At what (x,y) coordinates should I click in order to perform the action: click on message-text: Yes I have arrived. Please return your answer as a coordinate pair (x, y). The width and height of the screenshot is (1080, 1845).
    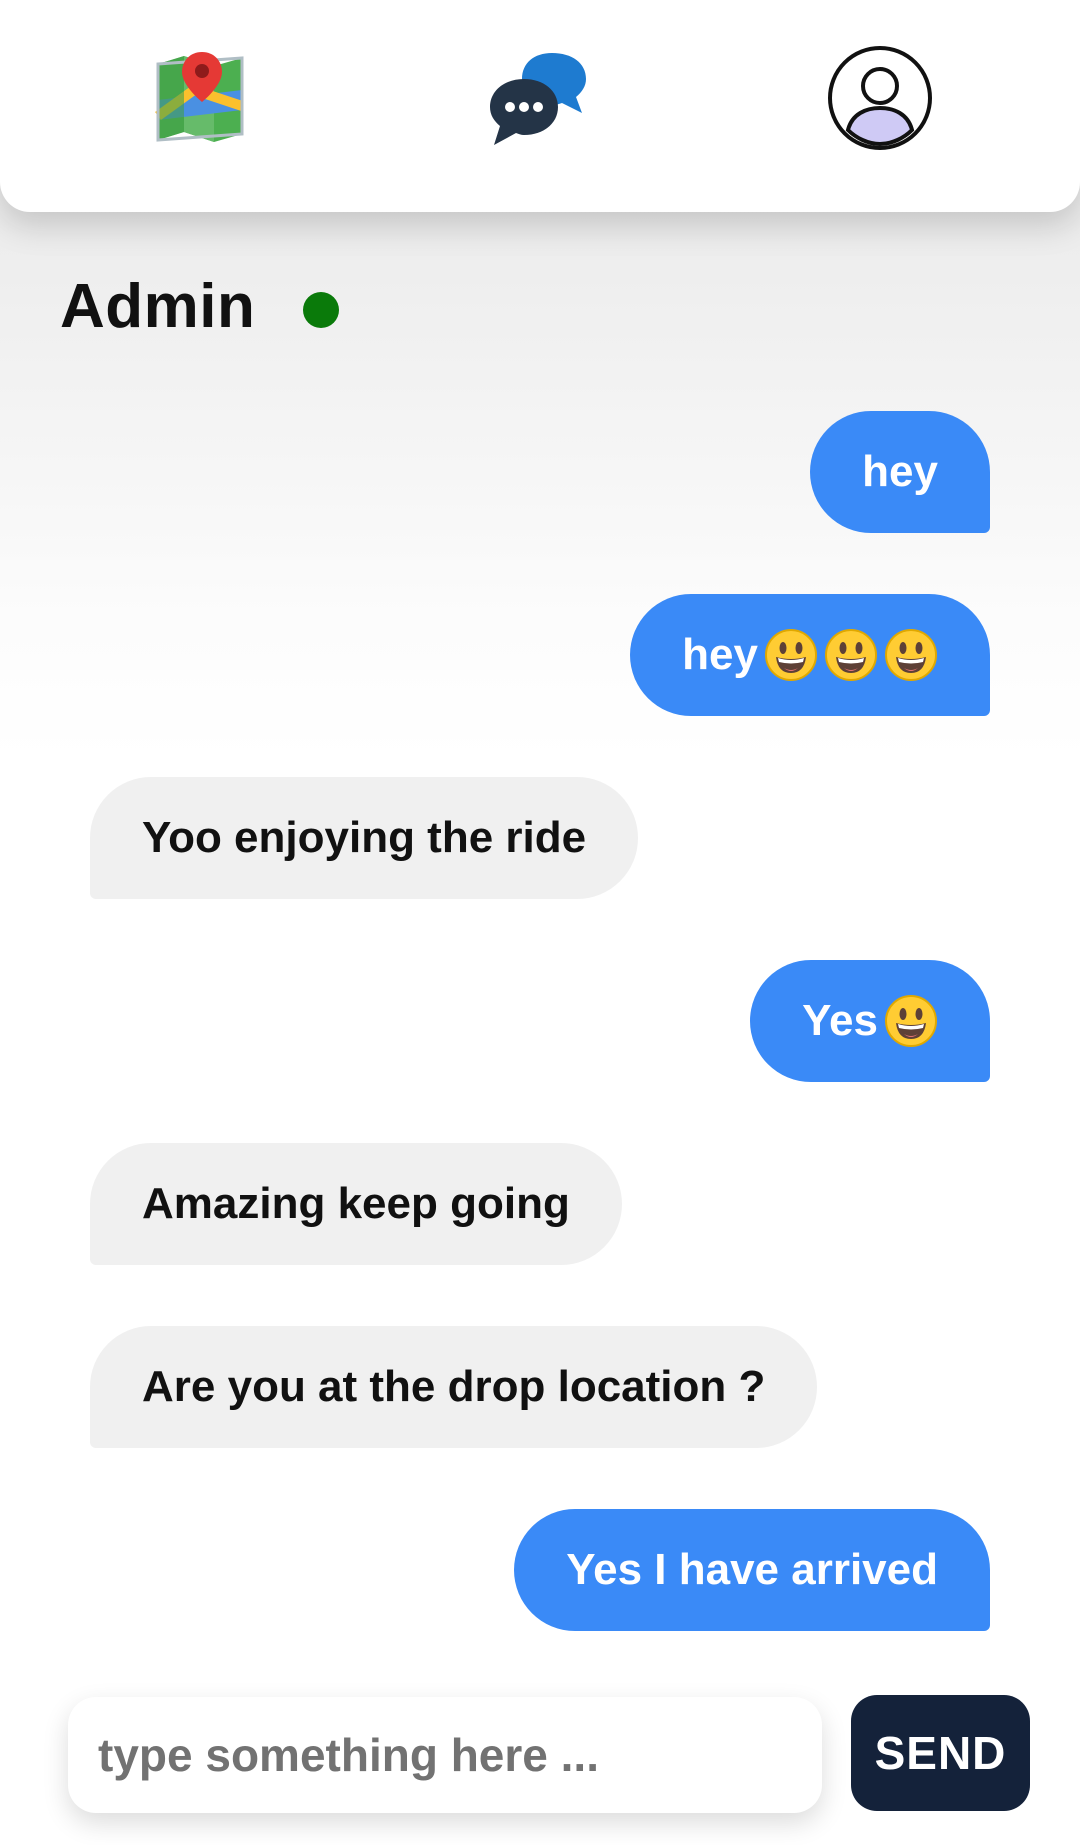
    Looking at the image, I should click on (752, 1569).